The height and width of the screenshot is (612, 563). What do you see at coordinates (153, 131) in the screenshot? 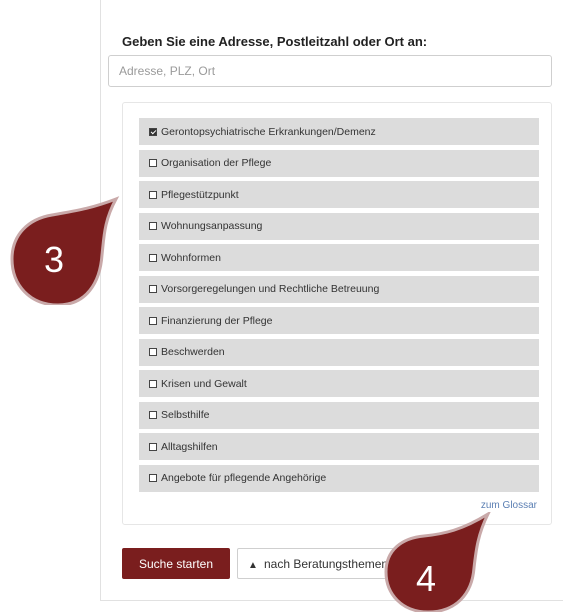
I see `checkbox-checked-icon` at bounding box center [153, 131].